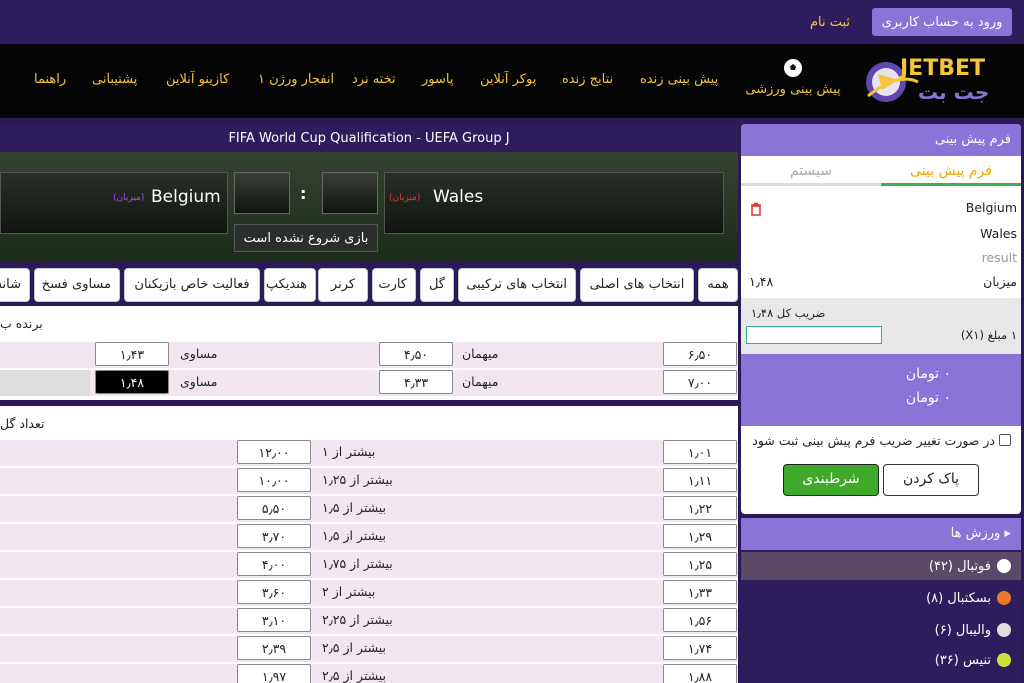  I want to click on sport-item-football: فوتبال (۴۲), so click(881, 566).